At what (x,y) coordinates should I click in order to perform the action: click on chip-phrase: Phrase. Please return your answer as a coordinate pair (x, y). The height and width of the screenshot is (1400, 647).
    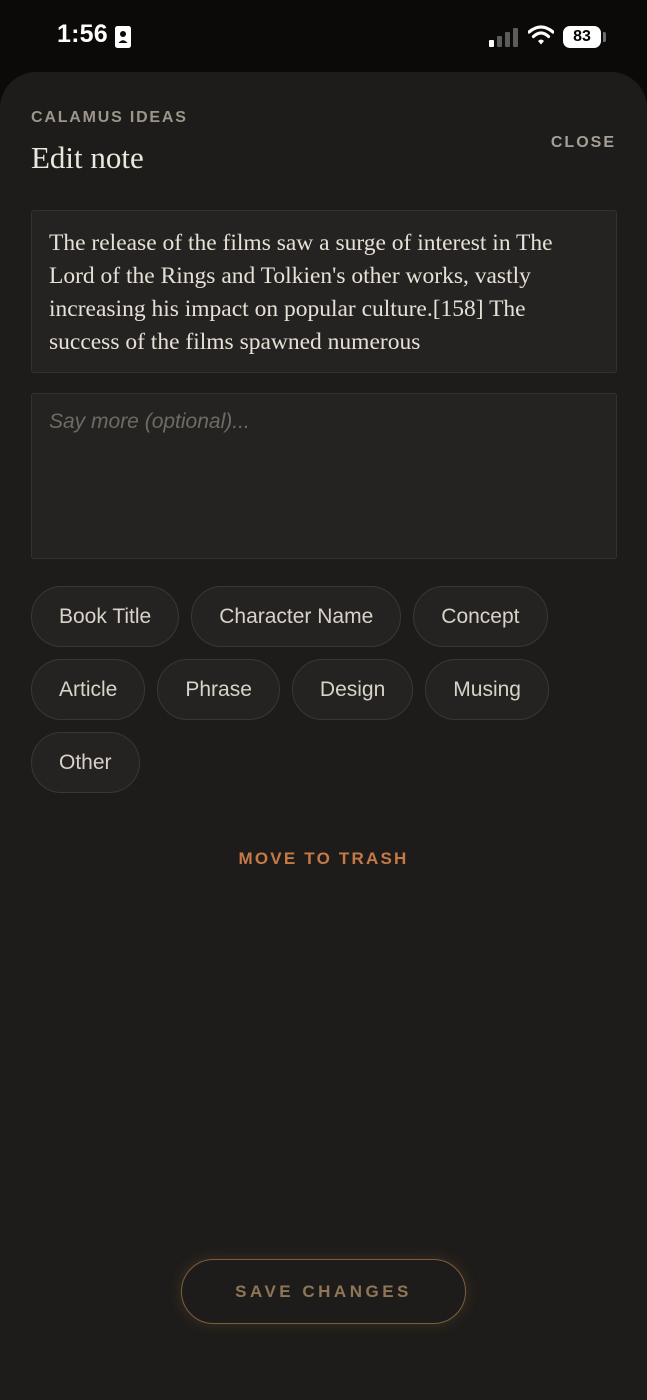
    Looking at the image, I should click on (218, 689).